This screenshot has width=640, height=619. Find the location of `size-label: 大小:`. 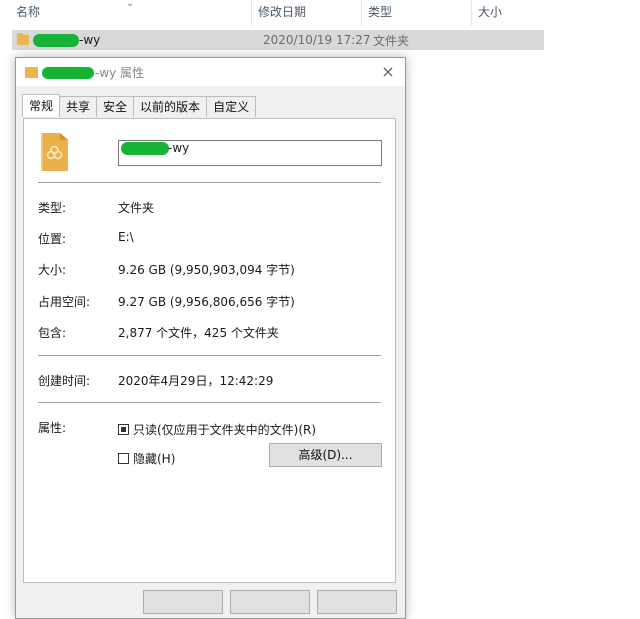

size-label: 大小: is located at coordinates (52, 270).